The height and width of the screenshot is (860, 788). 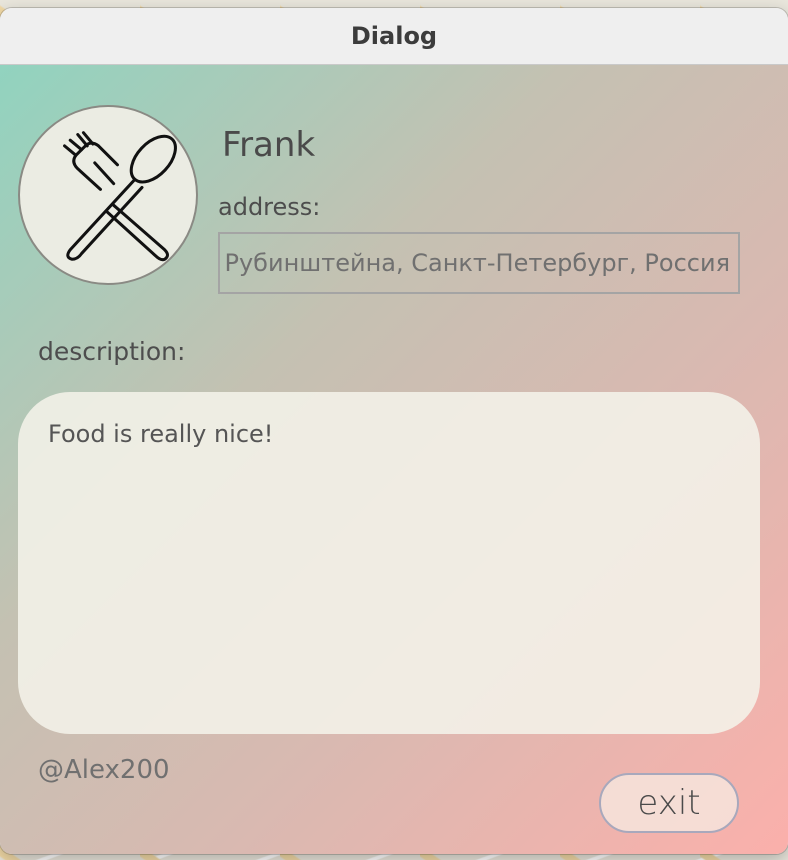 I want to click on description-label: description:, so click(x=112, y=351).